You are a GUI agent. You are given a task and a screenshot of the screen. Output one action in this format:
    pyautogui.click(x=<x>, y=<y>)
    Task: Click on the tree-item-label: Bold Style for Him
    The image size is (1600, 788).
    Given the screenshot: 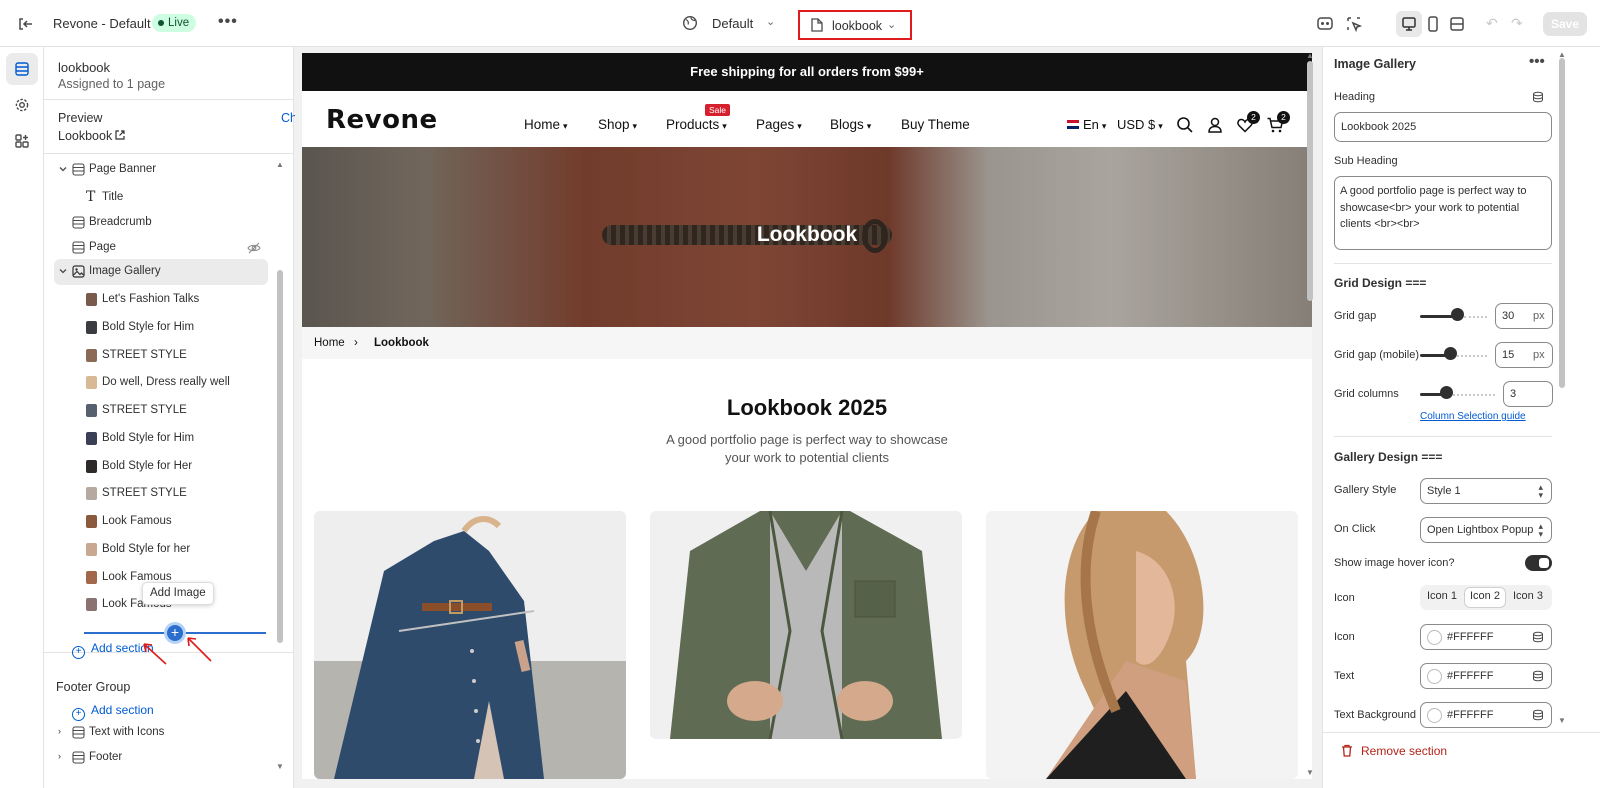 What is the action you would take?
    pyautogui.click(x=148, y=327)
    